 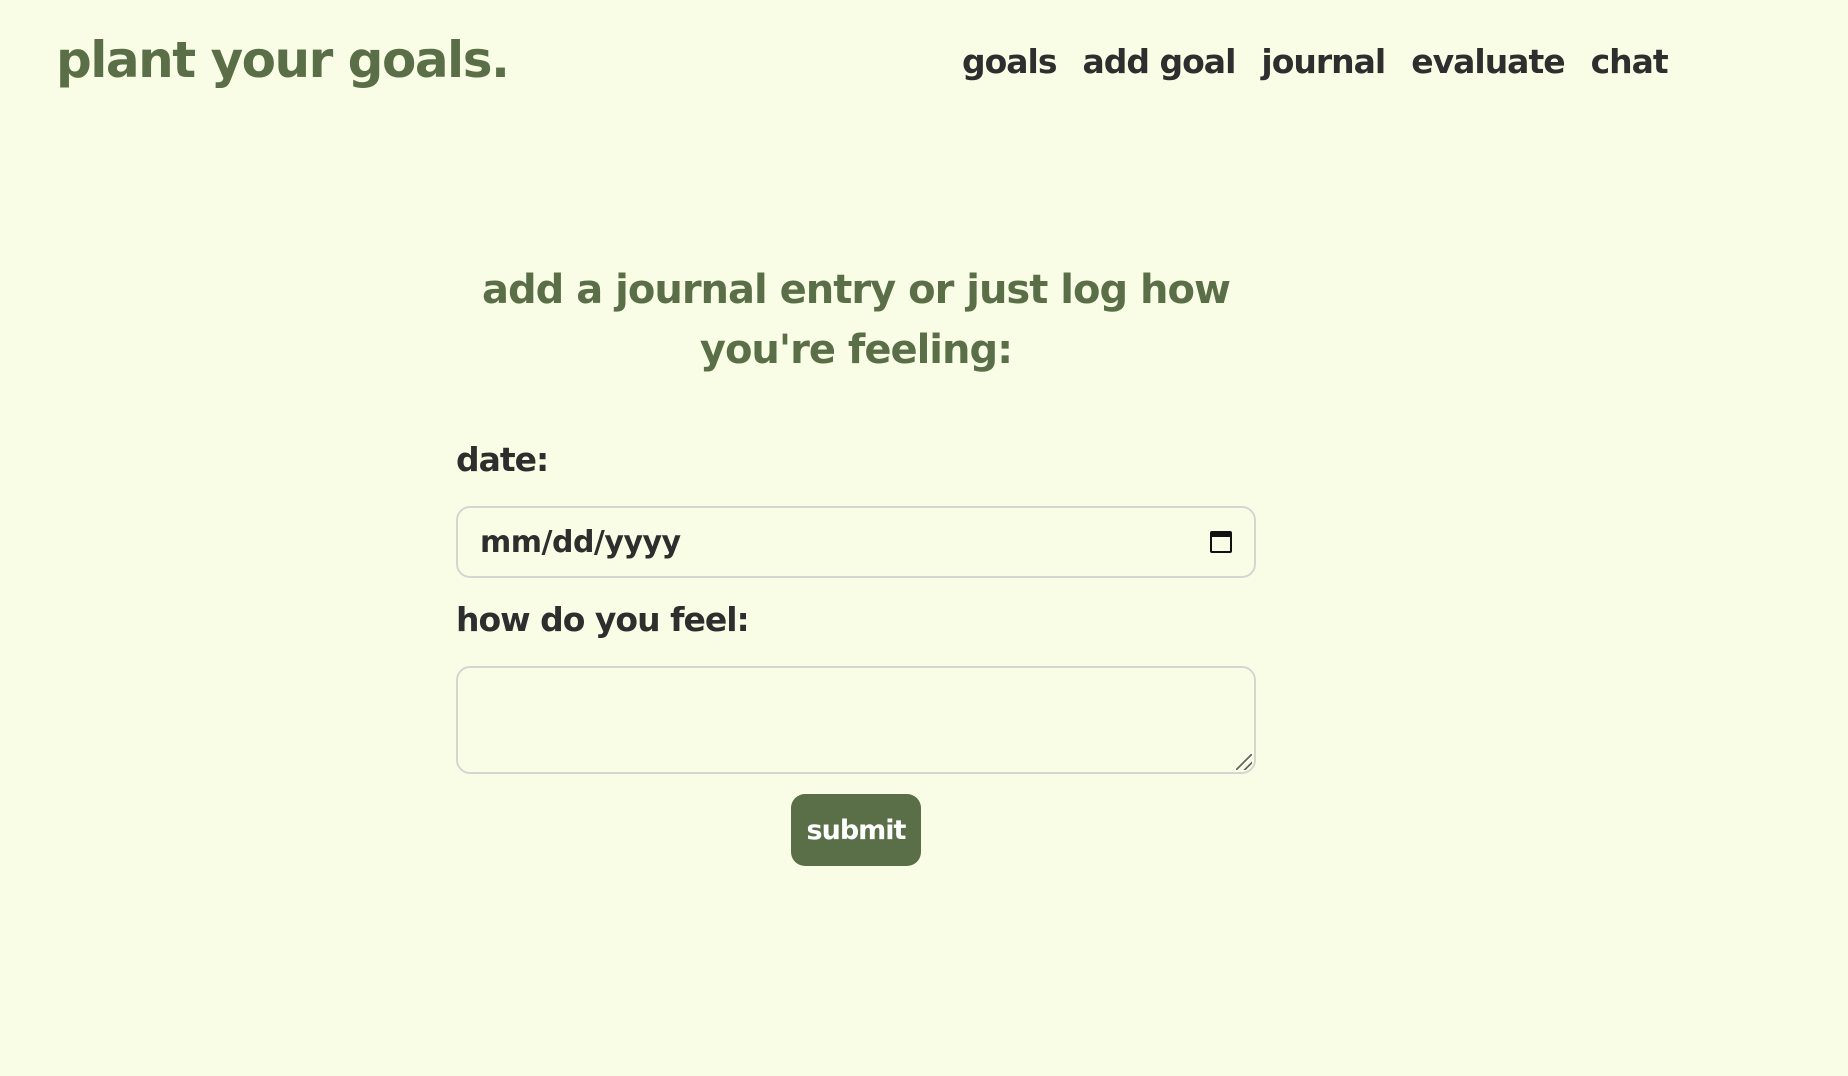 I want to click on main-nav: goals add goal journal evaluate chat, so click(x=1315, y=62).